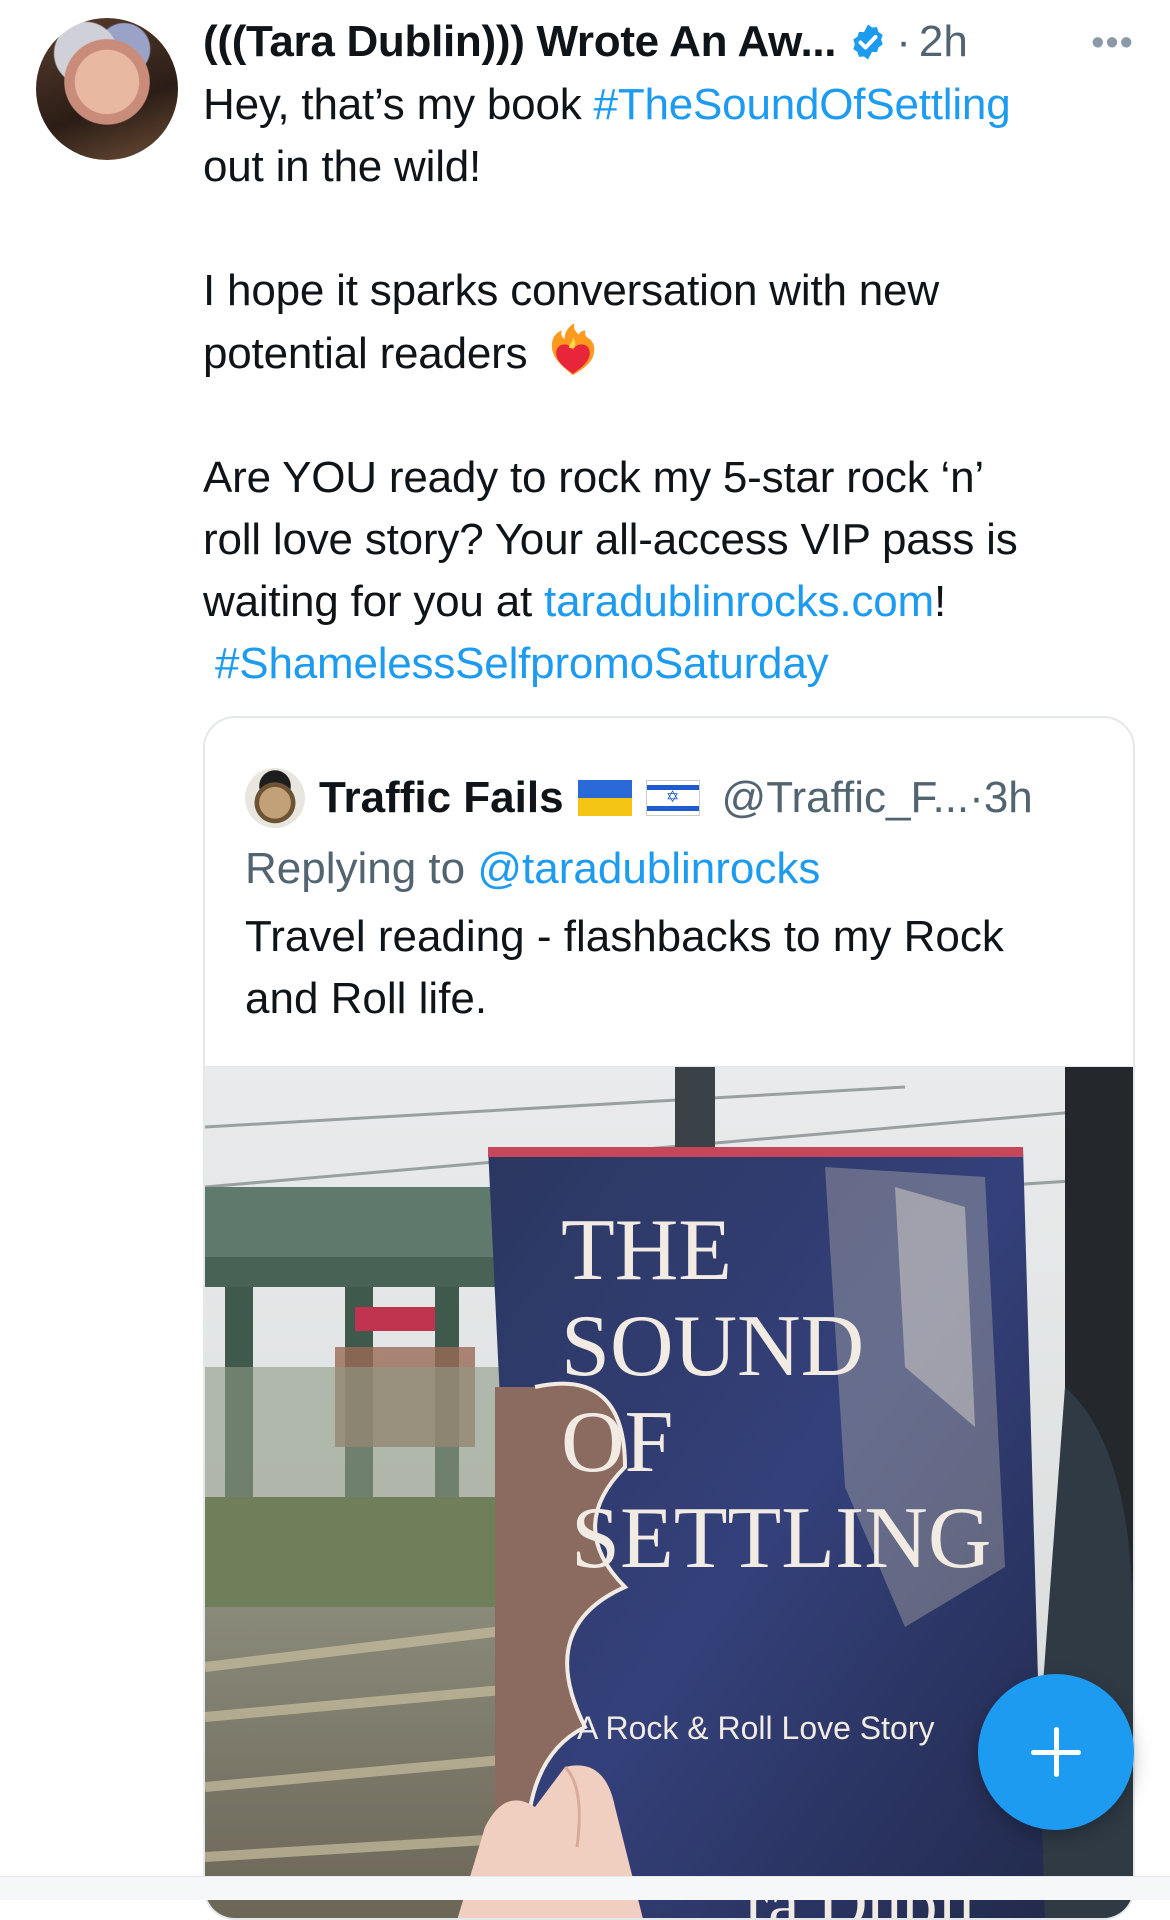  Describe the element at coordinates (441, 798) in the screenshot. I see `quoted-author-name: Traffic Fails` at that location.